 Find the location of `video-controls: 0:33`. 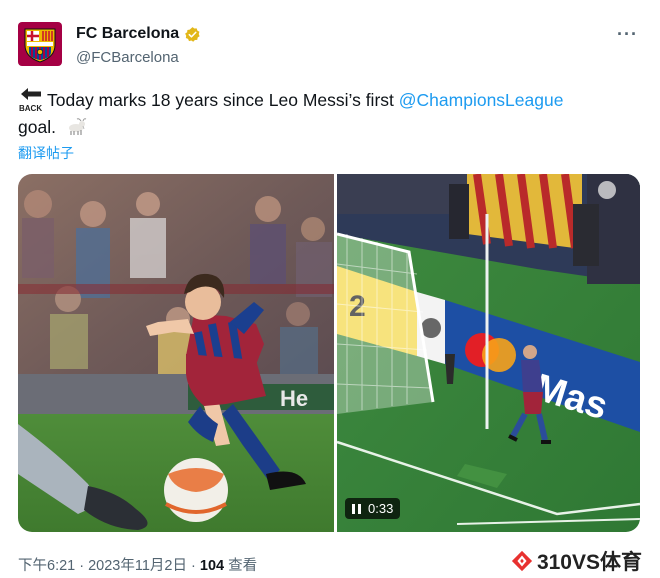

video-controls: 0:33 is located at coordinates (373, 508).